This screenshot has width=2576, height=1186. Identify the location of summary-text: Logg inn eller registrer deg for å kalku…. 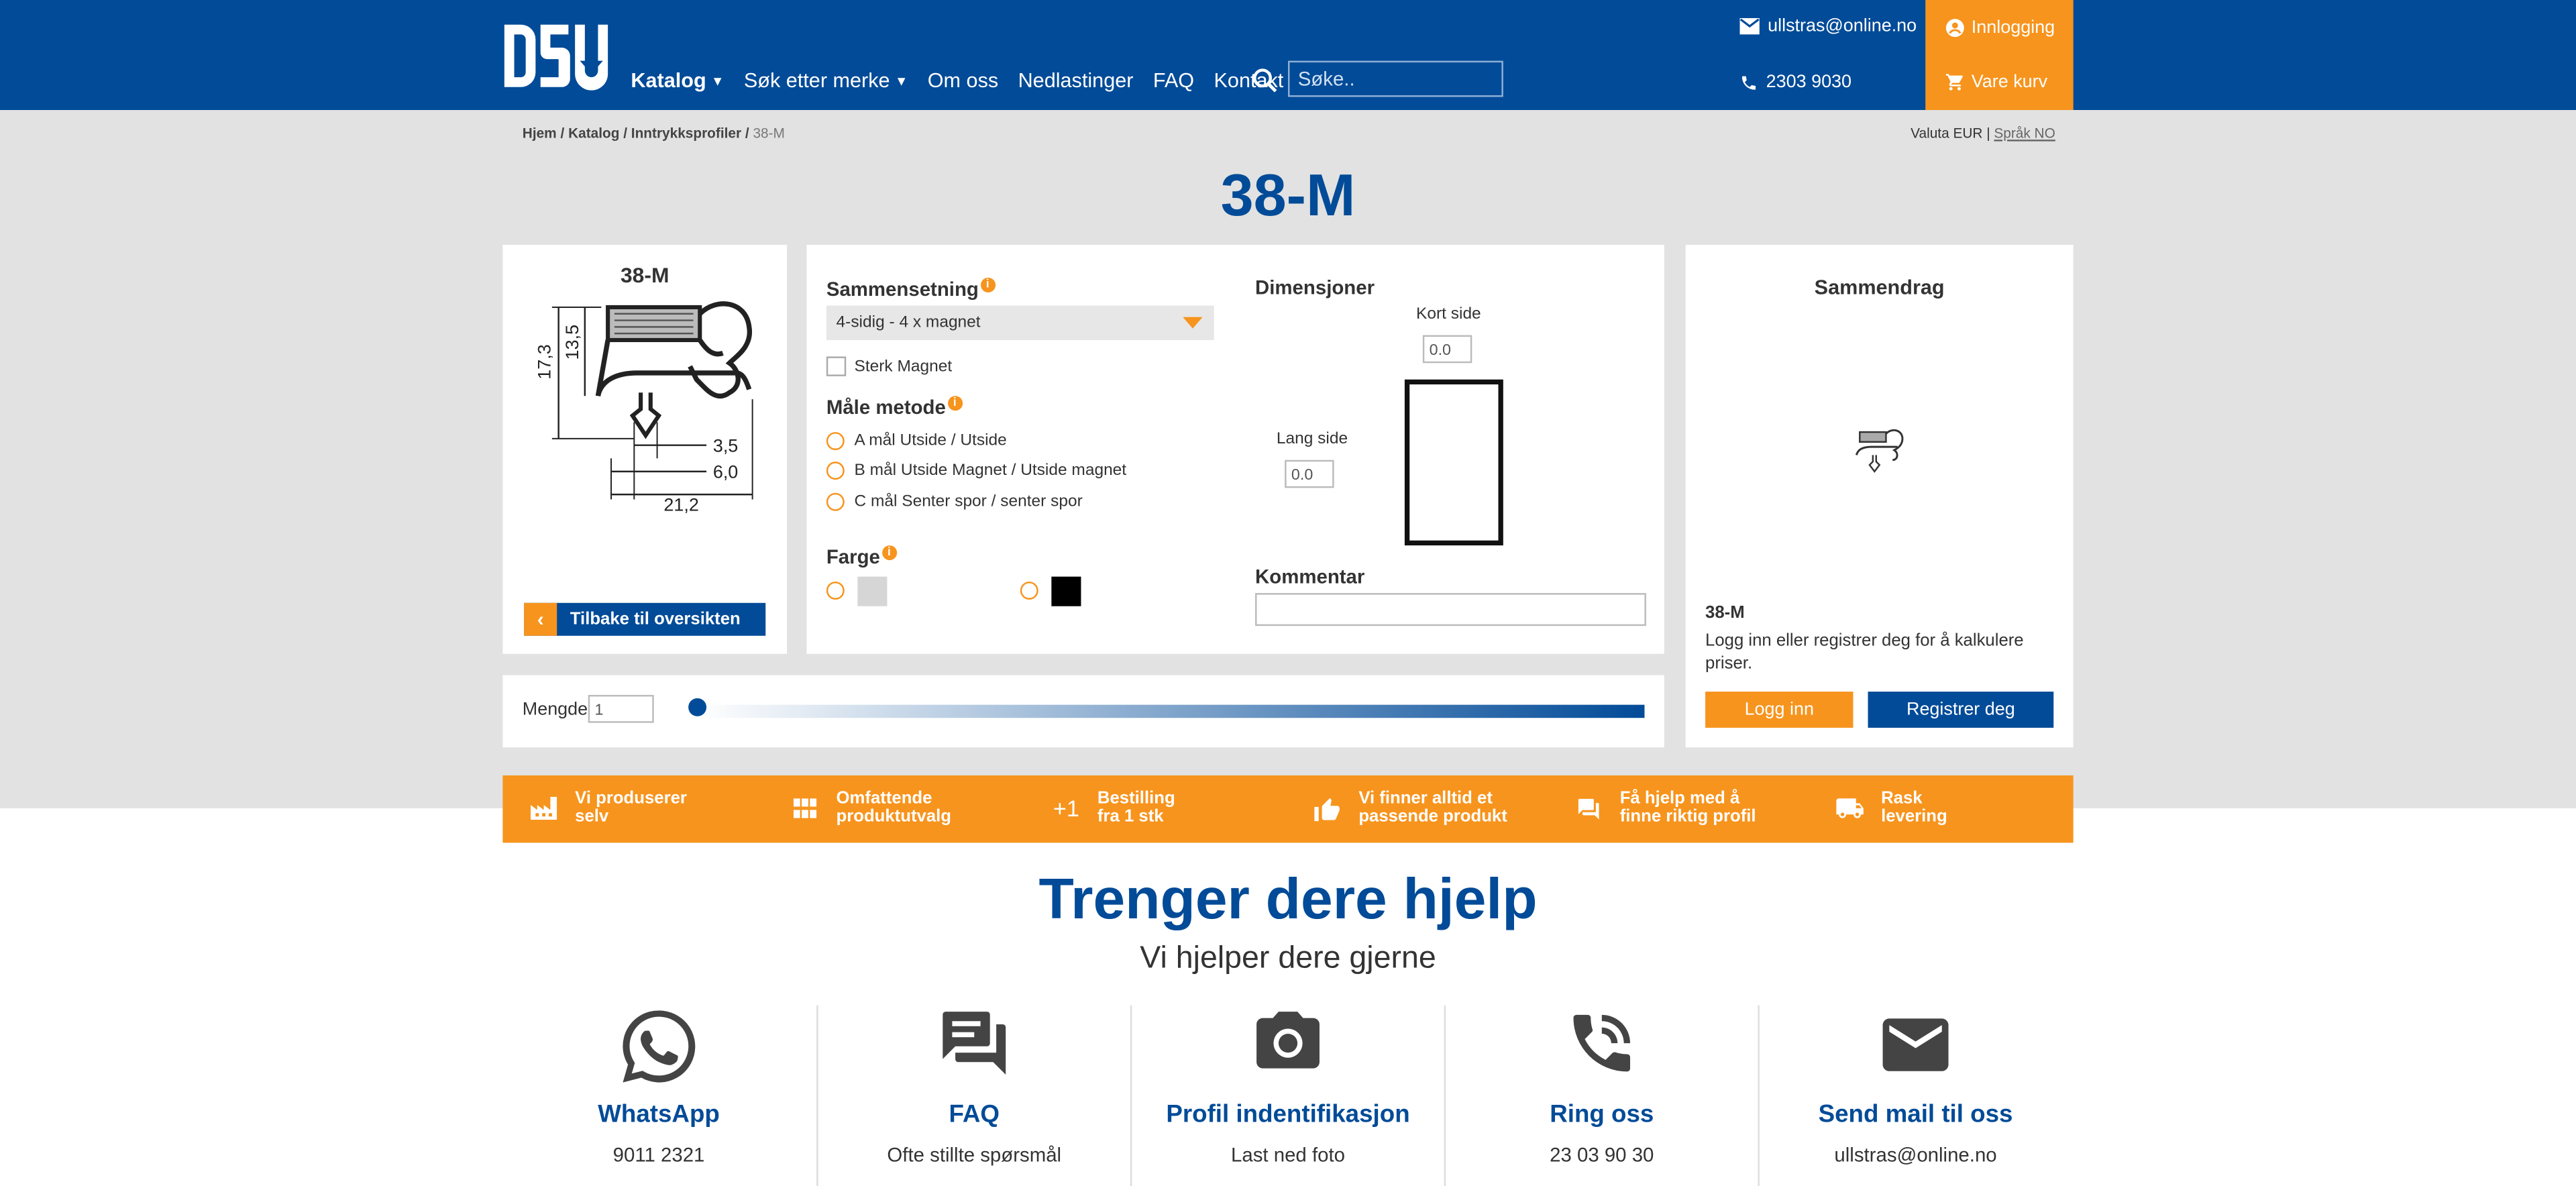
(1864, 652).